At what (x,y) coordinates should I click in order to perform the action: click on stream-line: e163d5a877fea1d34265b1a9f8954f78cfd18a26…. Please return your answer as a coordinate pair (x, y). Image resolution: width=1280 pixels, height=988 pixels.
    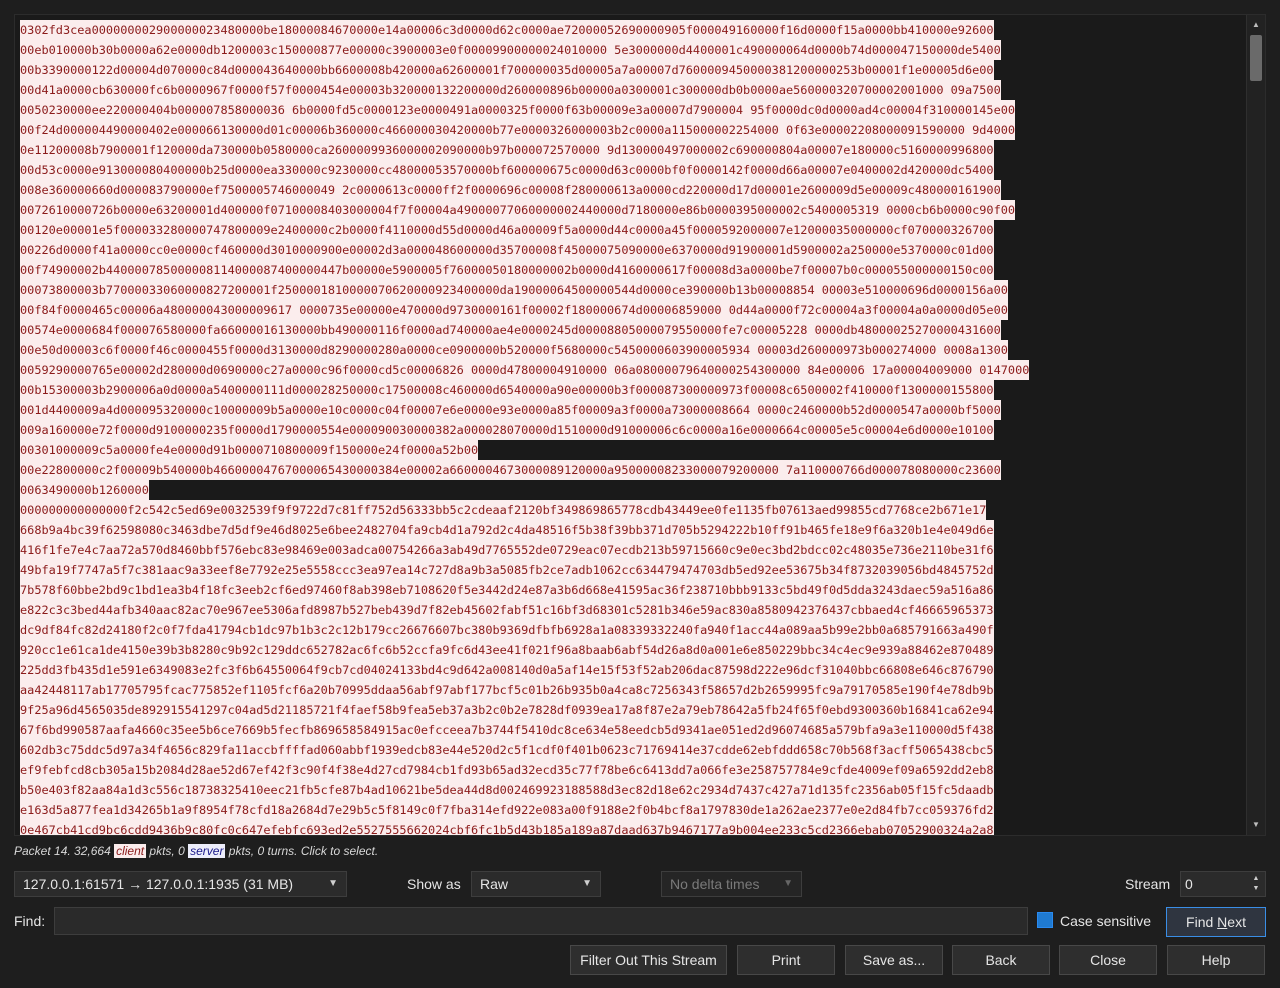
    Looking at the image, I should click on (507, 810).